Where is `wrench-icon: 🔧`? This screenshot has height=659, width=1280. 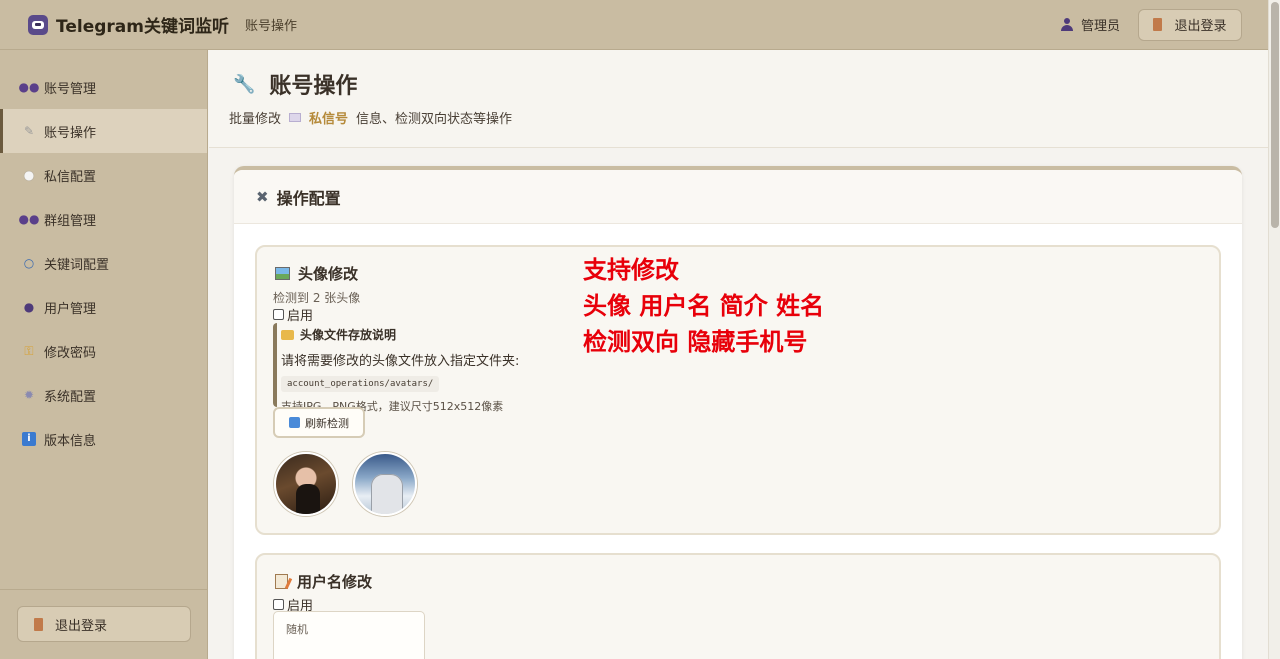 wrench-icon: 🔧 is located at coordinates (244, 84).